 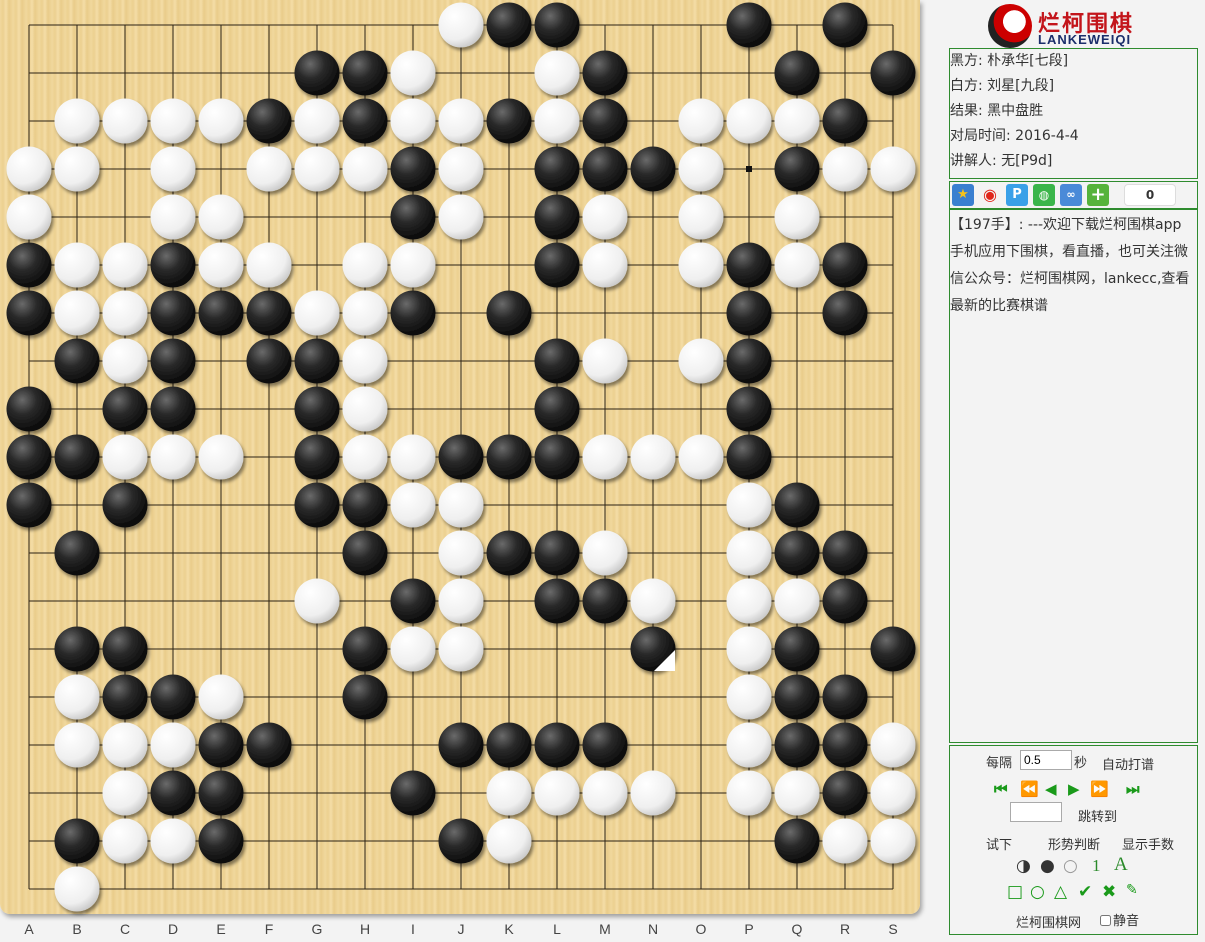 What do you see at coordinates (1023, 866) in the screenshot?
I see `alternate-color-icon: ◑` at bounding box center [1023, 866].